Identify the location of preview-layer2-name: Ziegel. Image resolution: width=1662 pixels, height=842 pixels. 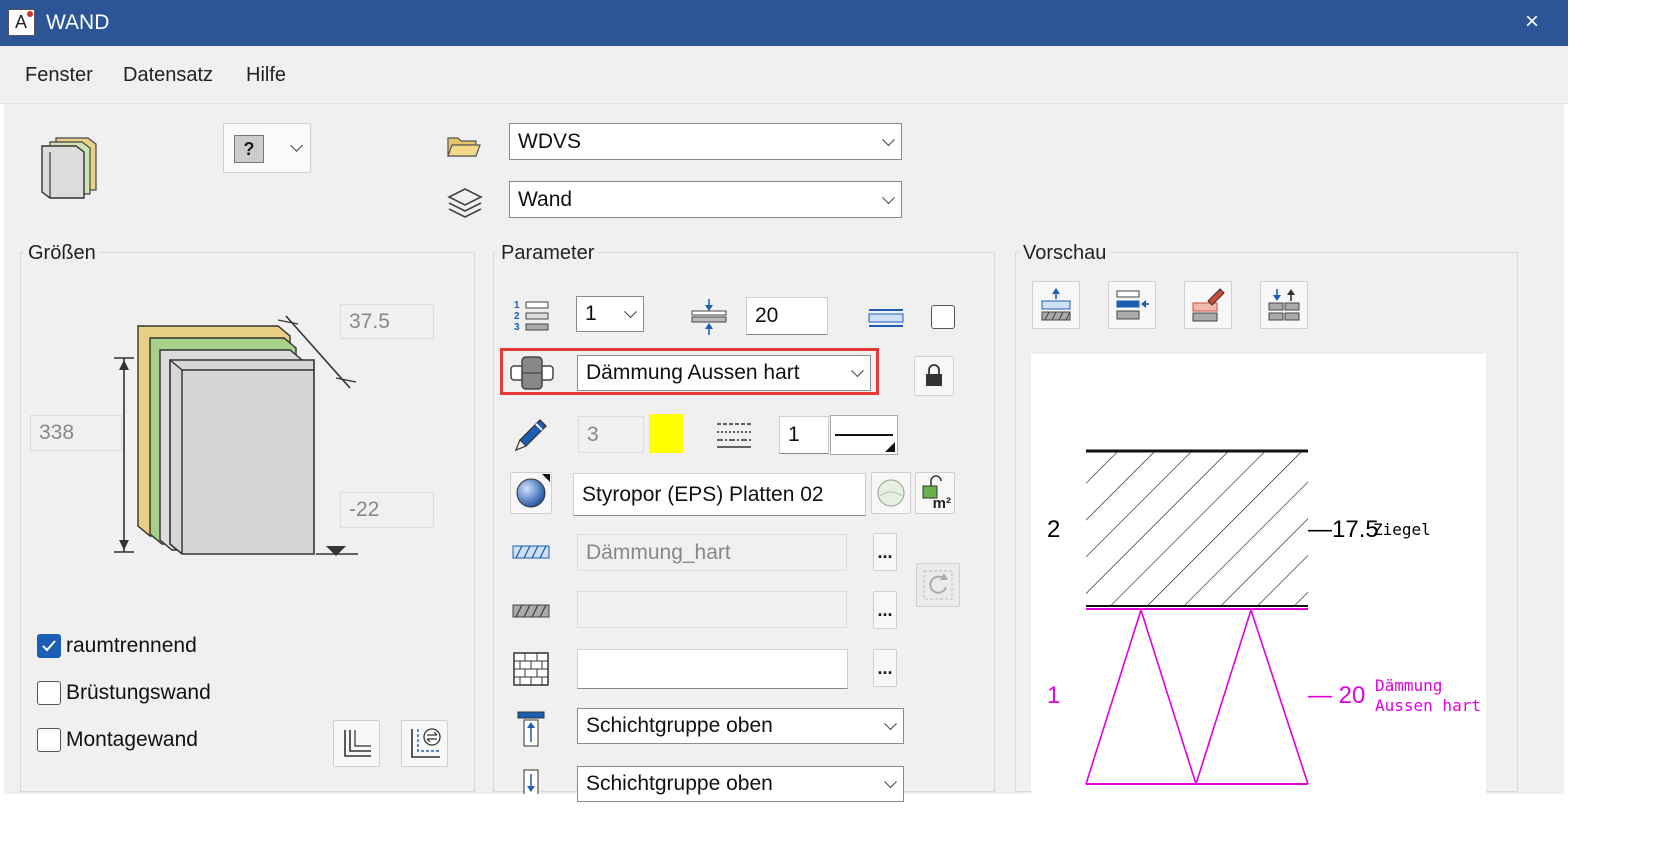
(1402, 529).